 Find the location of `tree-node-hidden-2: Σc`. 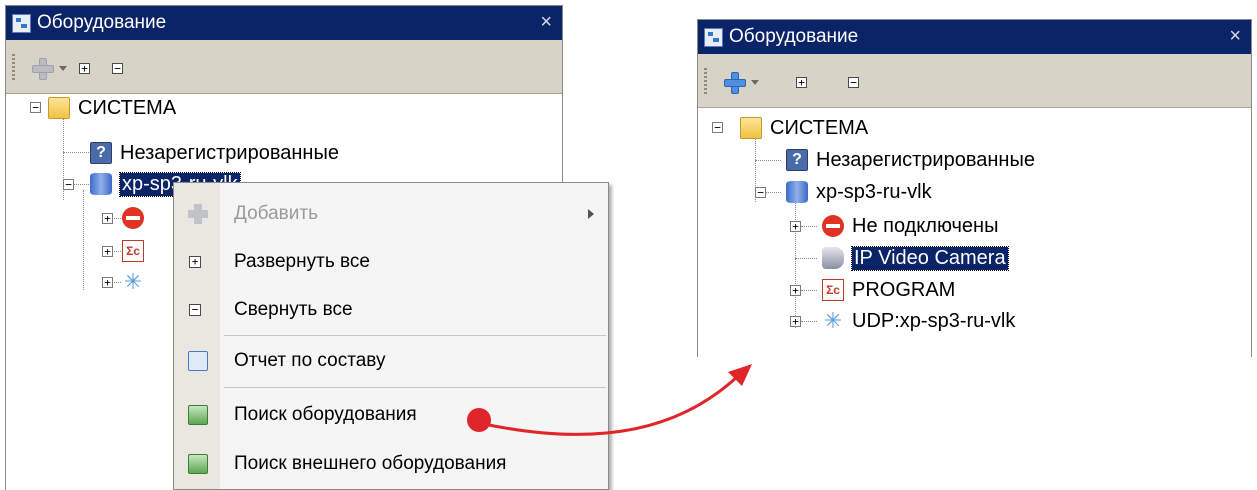

tree-node-hidden-2: Σc is located at coordinates (137, 251).